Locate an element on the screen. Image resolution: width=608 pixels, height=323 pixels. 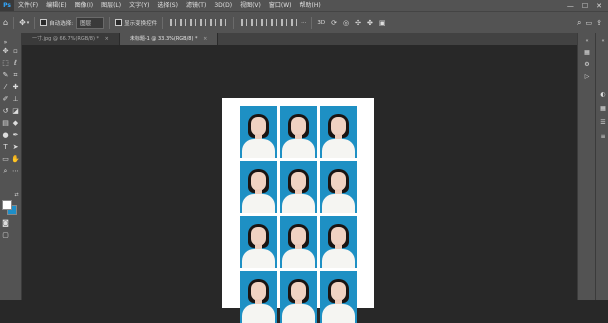
align-left-icon is located at coordinates (173, 22).